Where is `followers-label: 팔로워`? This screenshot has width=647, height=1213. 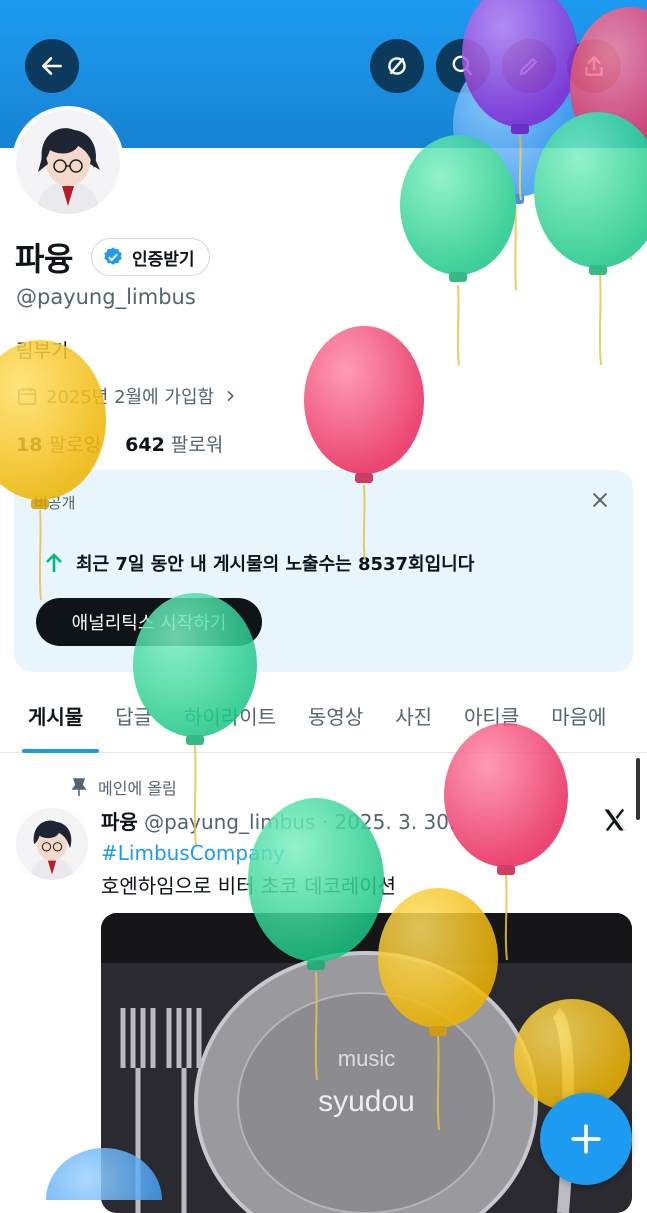 followers-label: 팔로워 is located at coordinates (197, 445).